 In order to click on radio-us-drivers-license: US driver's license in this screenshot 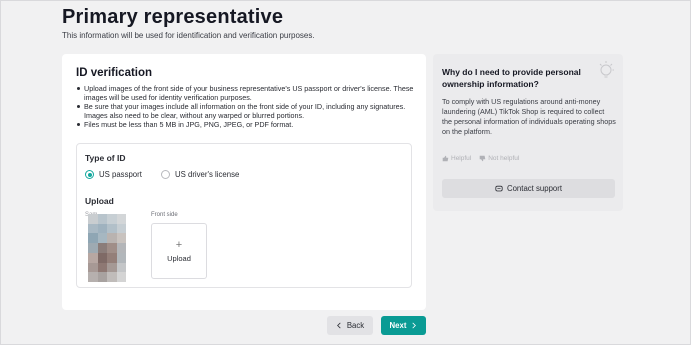, I will do `click(200, 174)`.